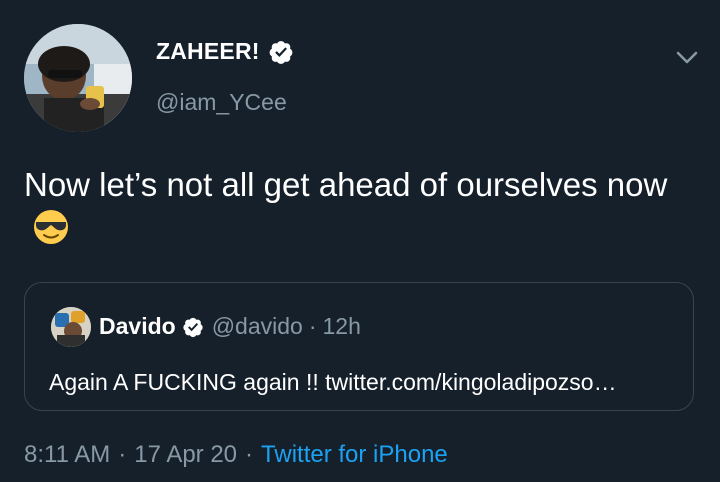  I want to click on tweet-date: 17 Apr 20, so click(185, 455).